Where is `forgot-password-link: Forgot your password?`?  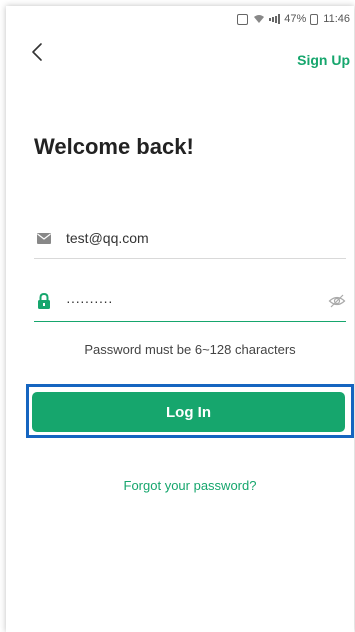
forgot-password-link: Forgot your password? is located at coordinates (190, 485).